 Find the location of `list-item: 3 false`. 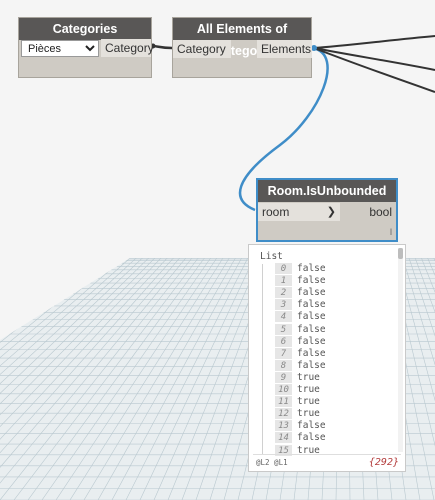

list-item: 3 false is located at coordinates (330, 305).